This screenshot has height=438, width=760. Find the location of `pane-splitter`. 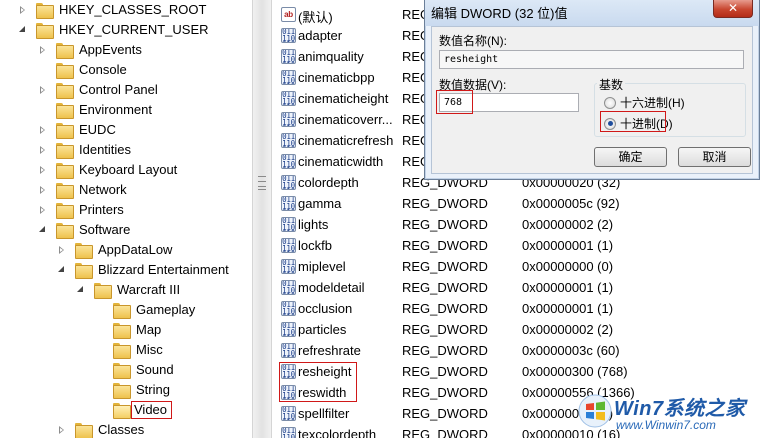

pane-splitter is located at coordinates (262, 219).